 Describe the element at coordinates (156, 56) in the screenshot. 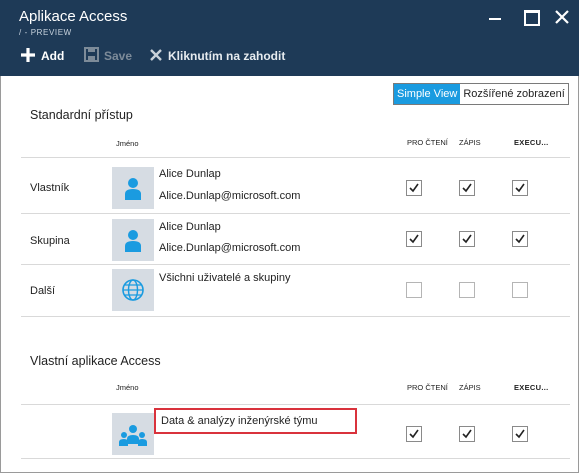

I see `discard-icon` at that location.